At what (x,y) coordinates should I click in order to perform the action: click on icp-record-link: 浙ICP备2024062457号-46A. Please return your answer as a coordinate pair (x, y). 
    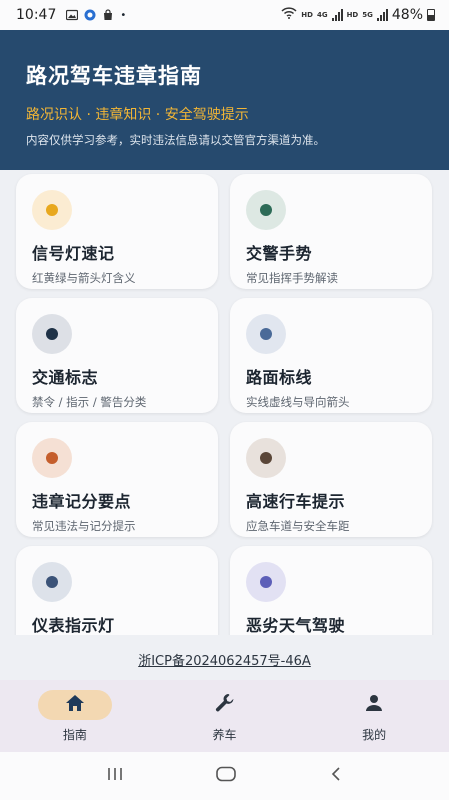
    Looking at the image, I should click on (224, 659).